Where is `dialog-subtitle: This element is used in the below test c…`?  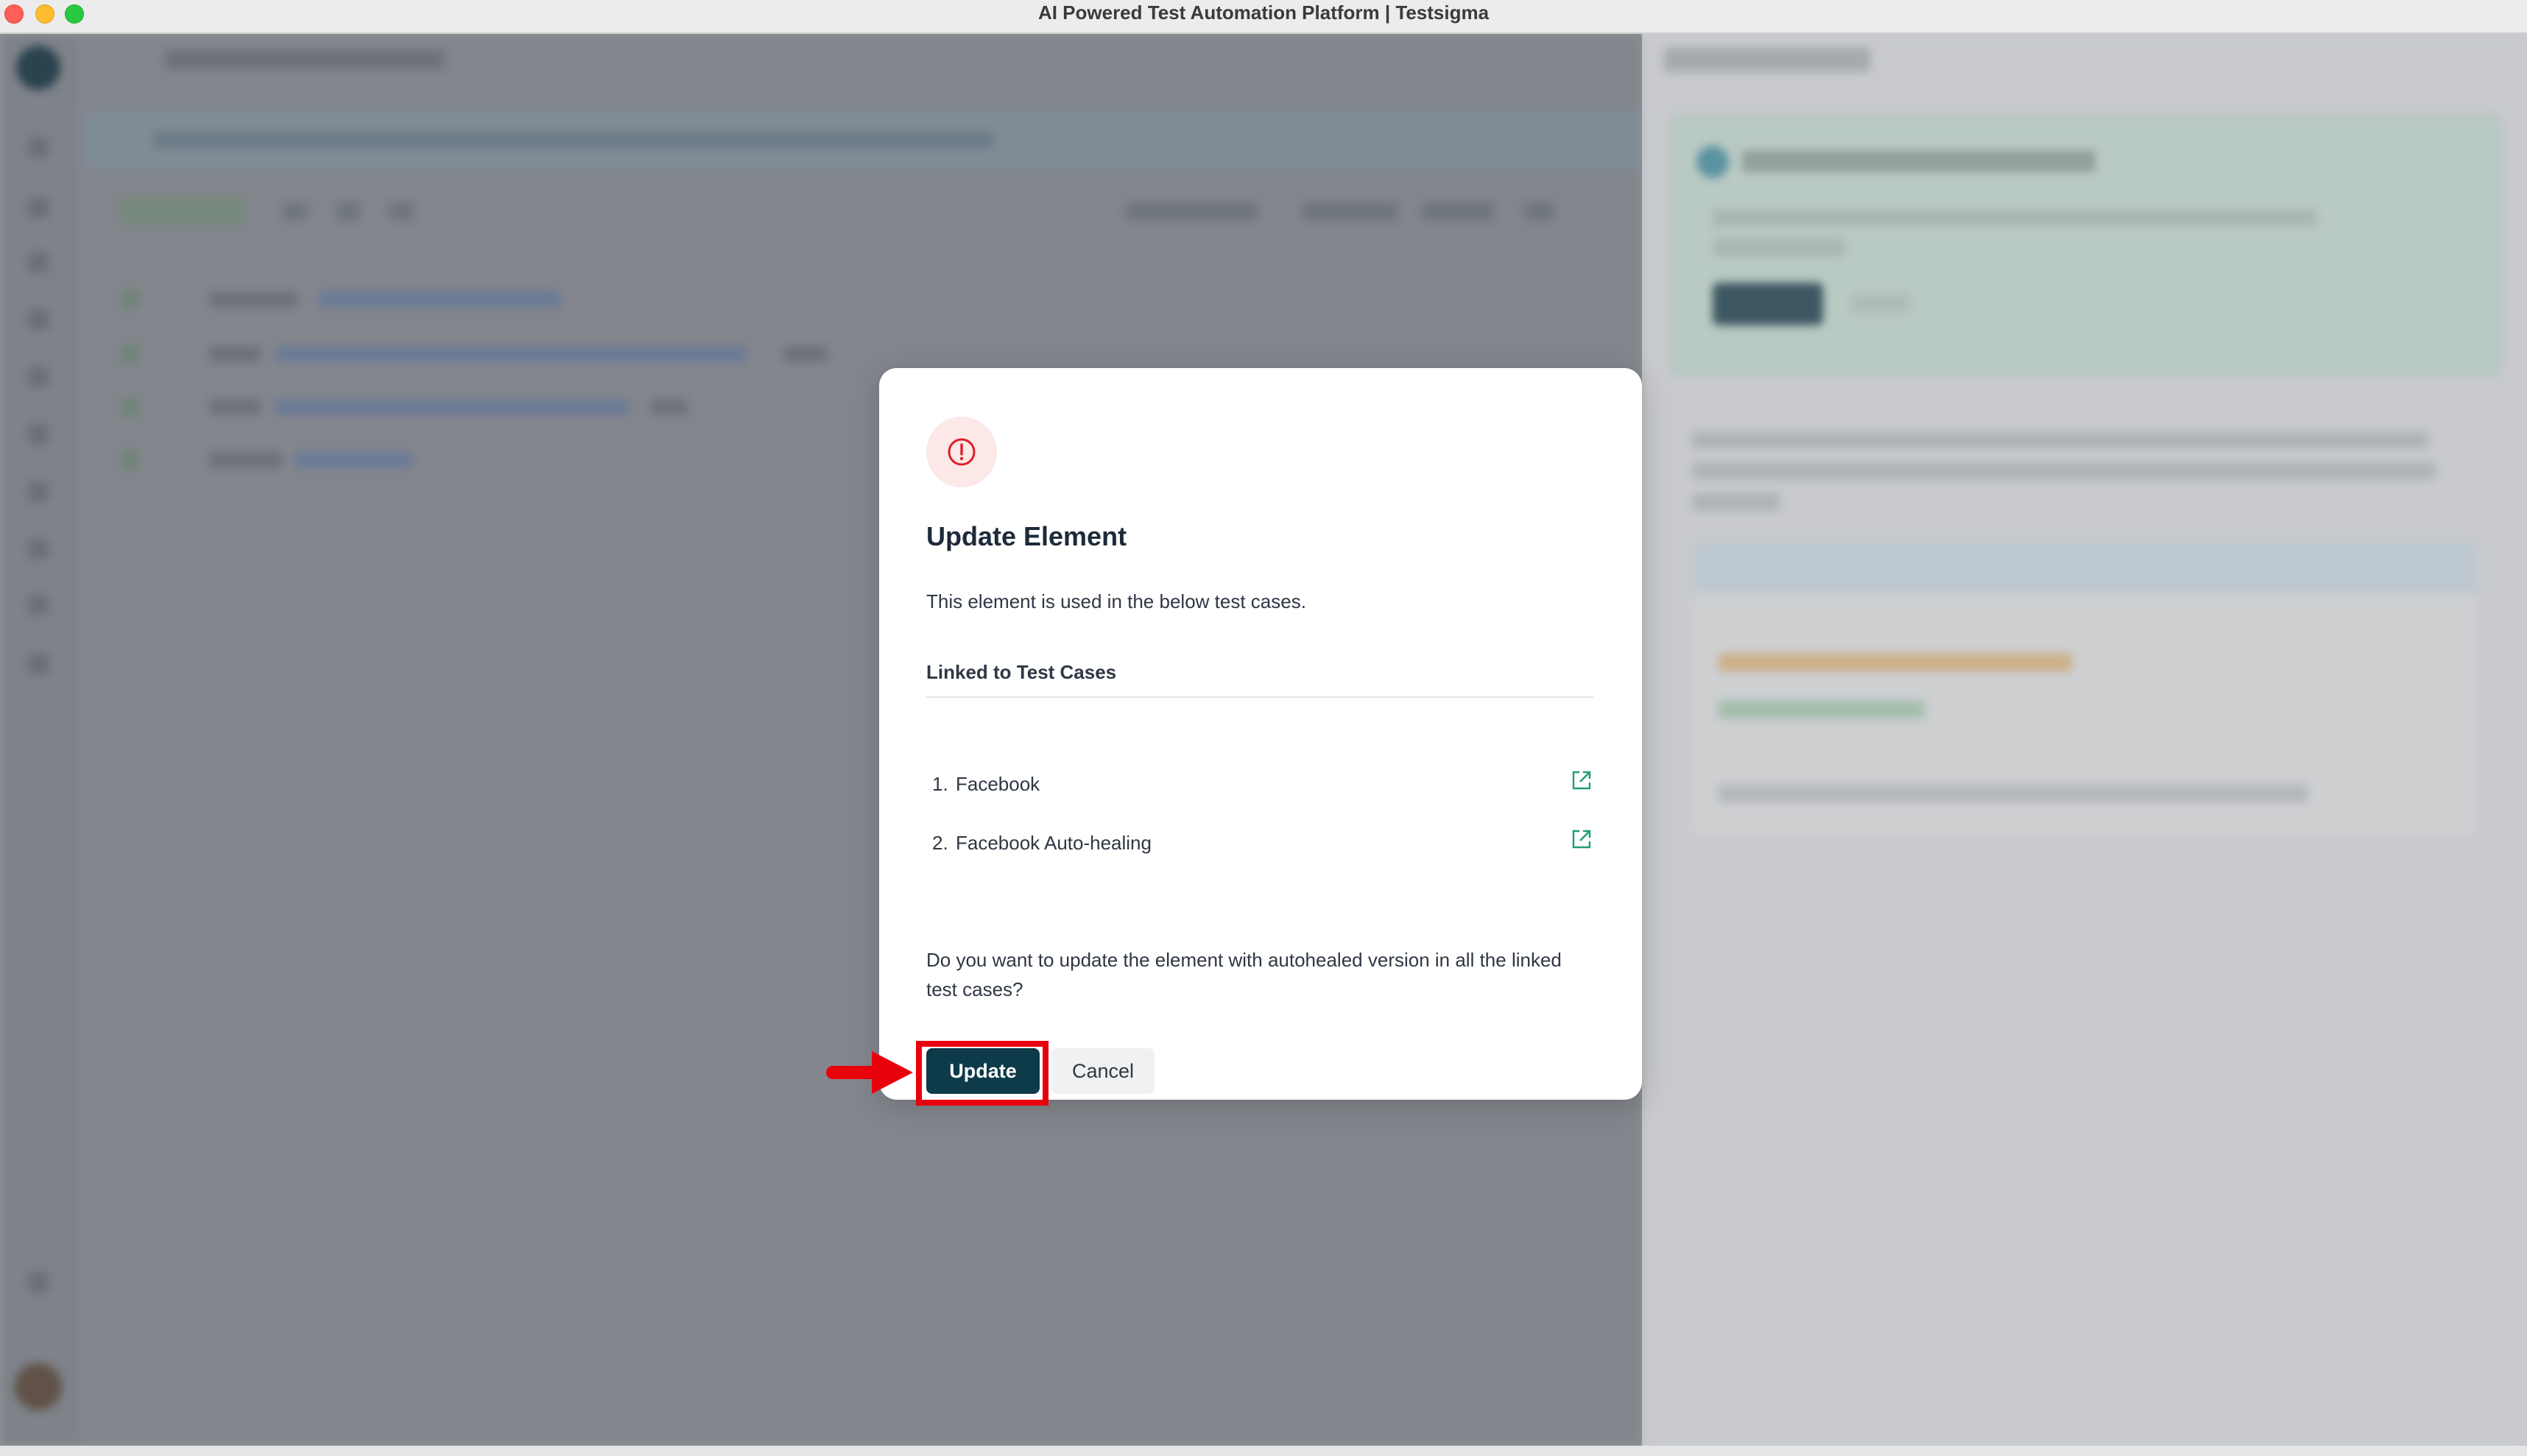 dialog-subtitle: This element is used in the below test c… is located at coordinates (1116, 601).